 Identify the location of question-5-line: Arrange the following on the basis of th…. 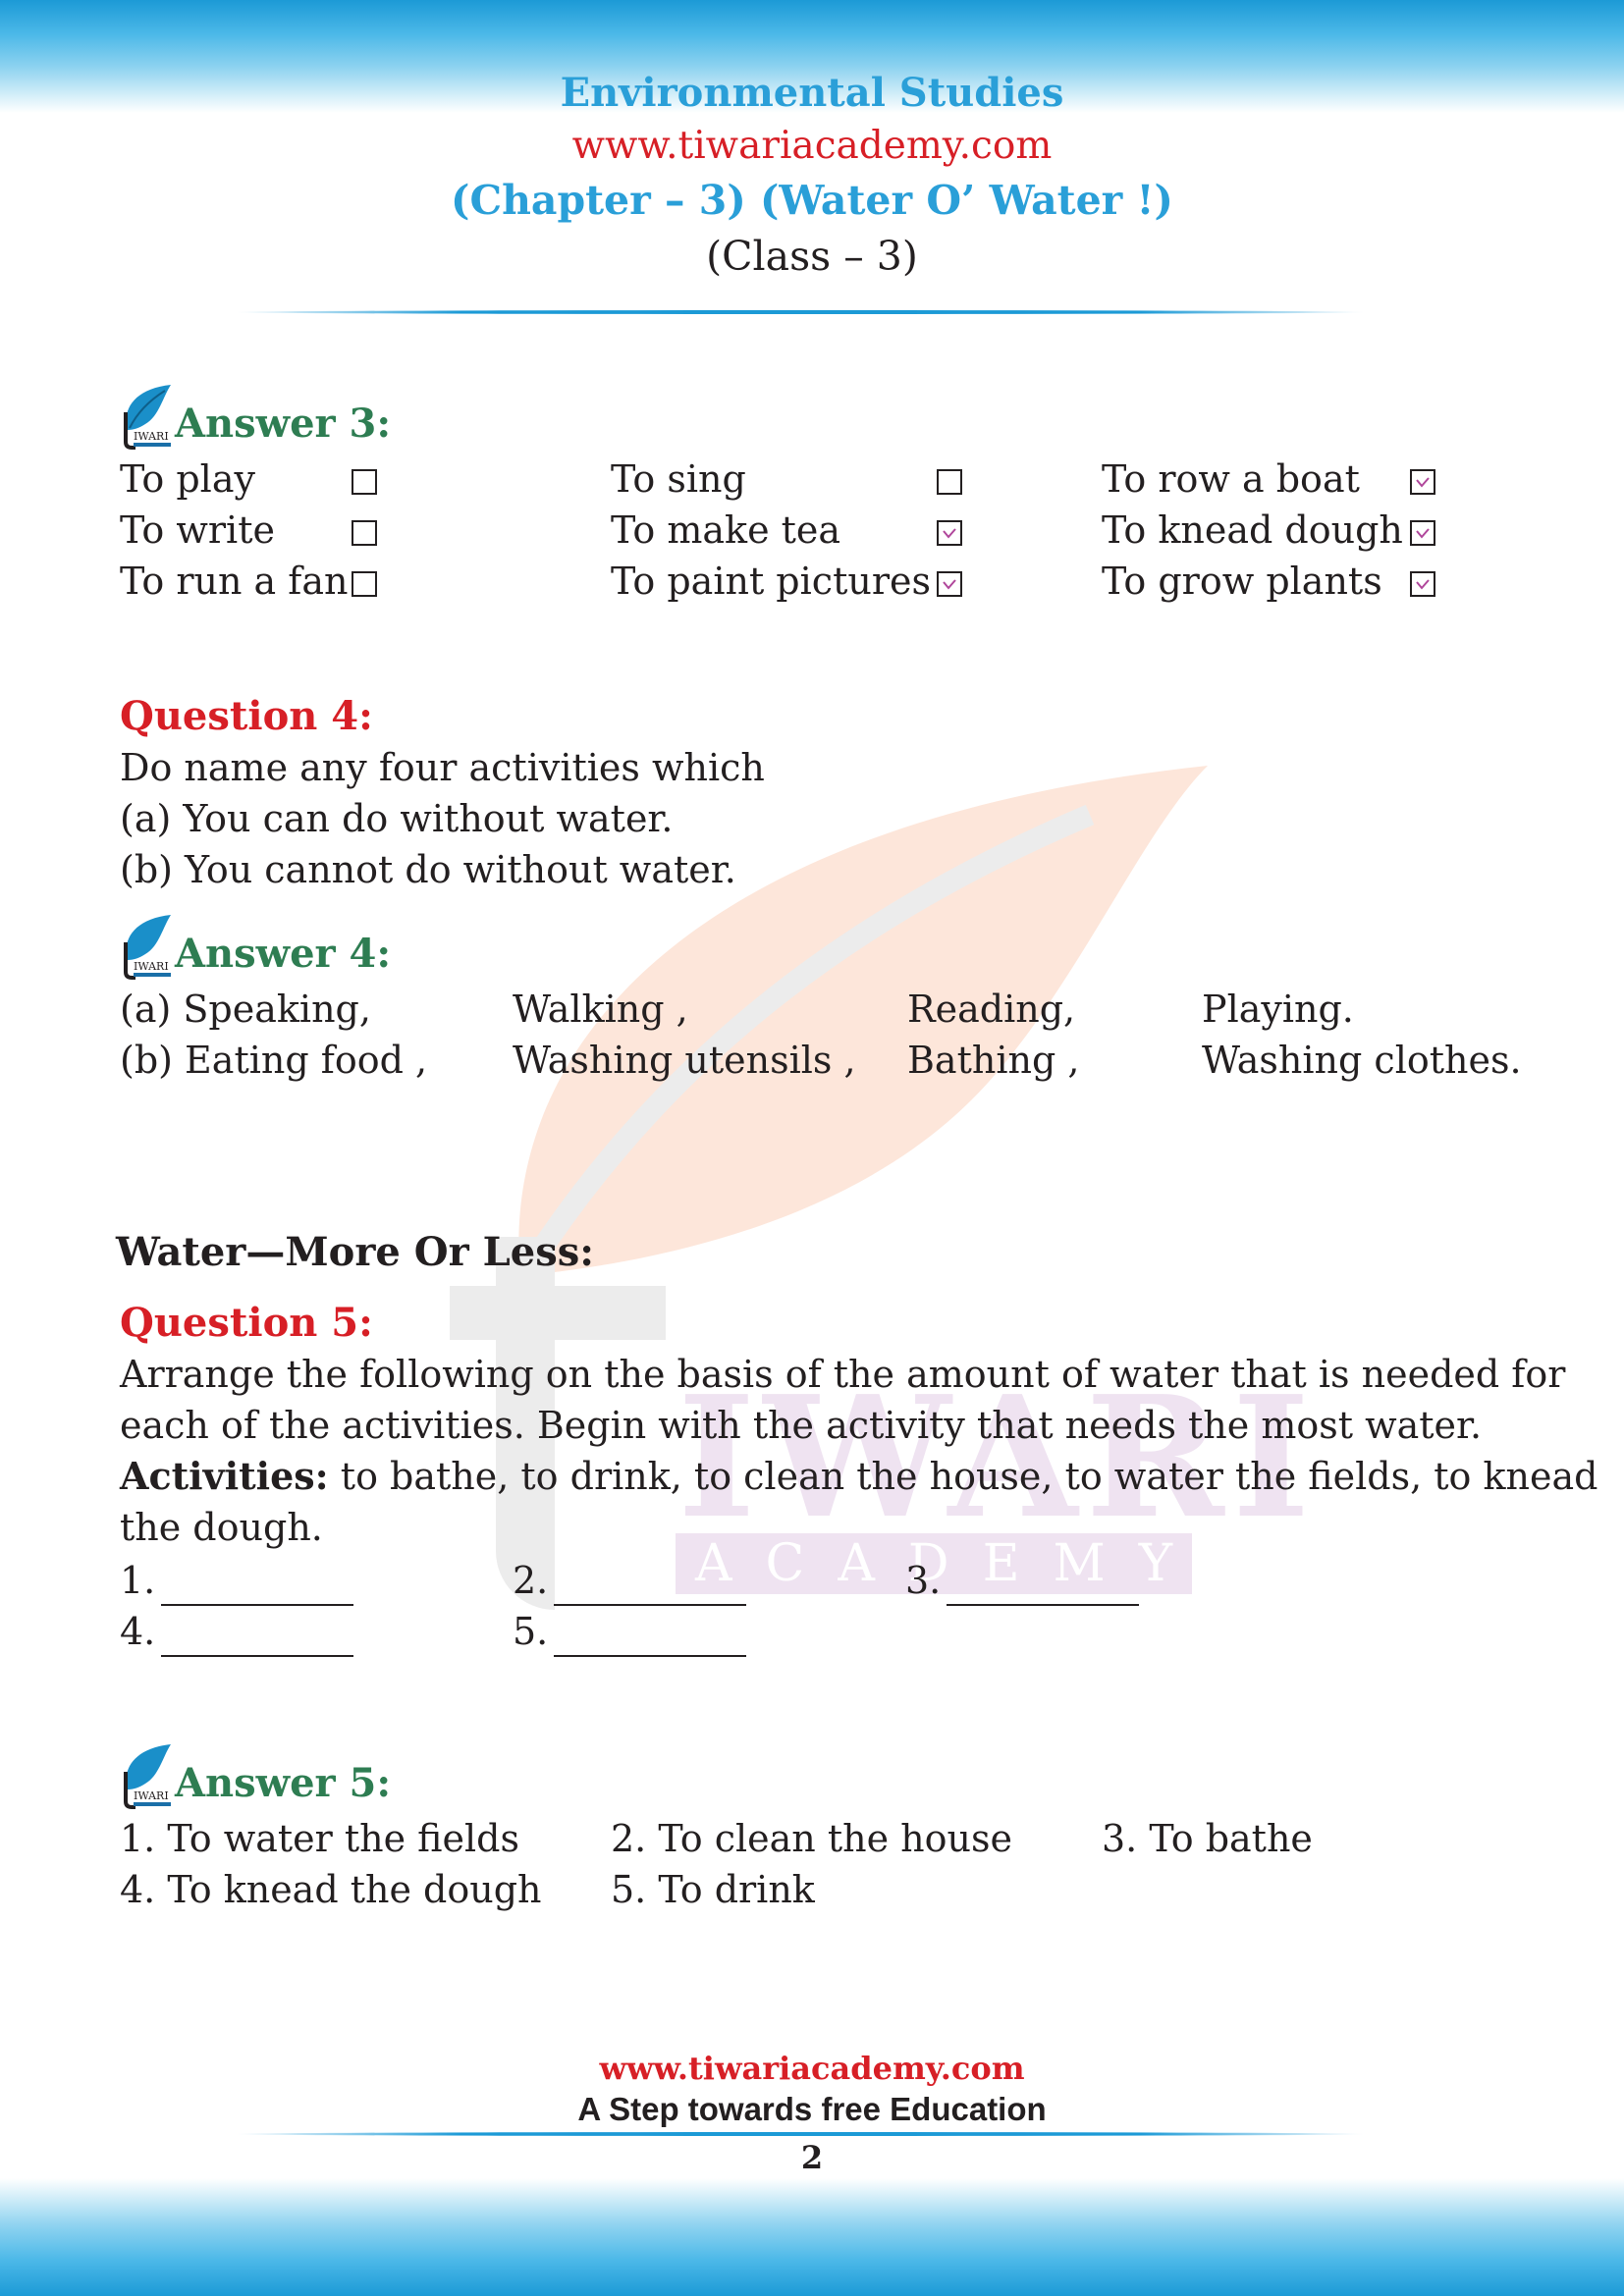
(843, 1374).